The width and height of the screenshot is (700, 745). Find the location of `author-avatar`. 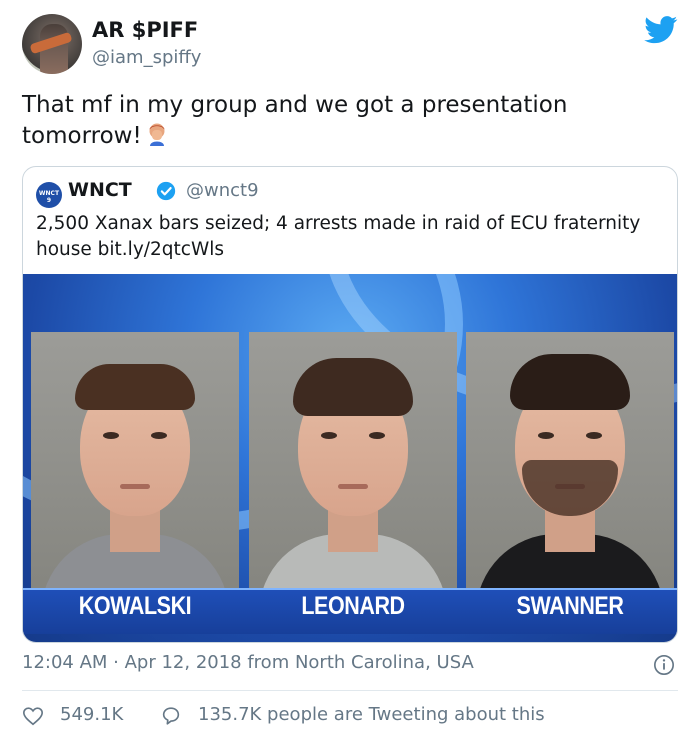

author-avatar is located at coordinates (52, 44).